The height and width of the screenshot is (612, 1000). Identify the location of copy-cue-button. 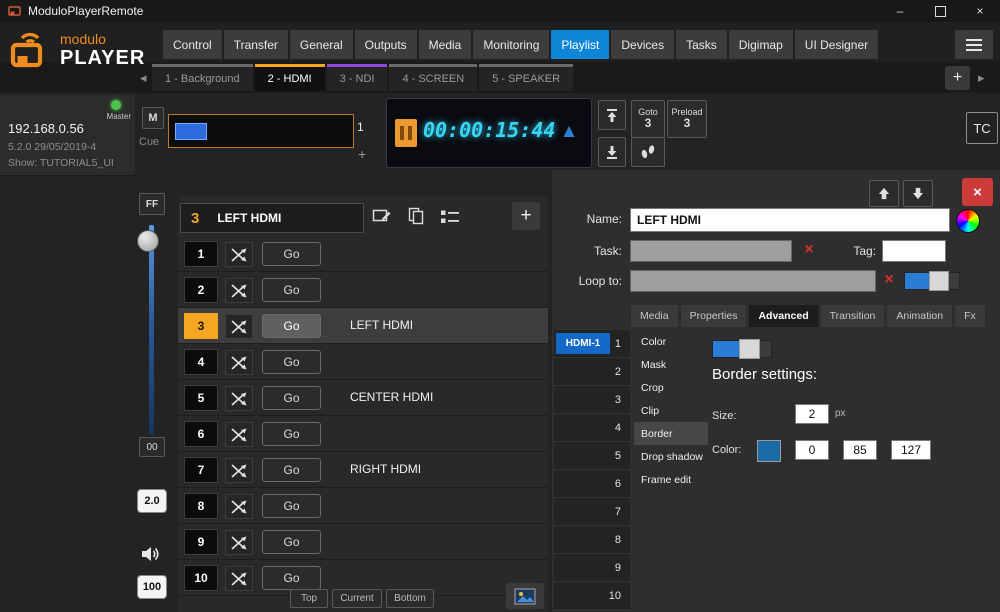
(416, 216).